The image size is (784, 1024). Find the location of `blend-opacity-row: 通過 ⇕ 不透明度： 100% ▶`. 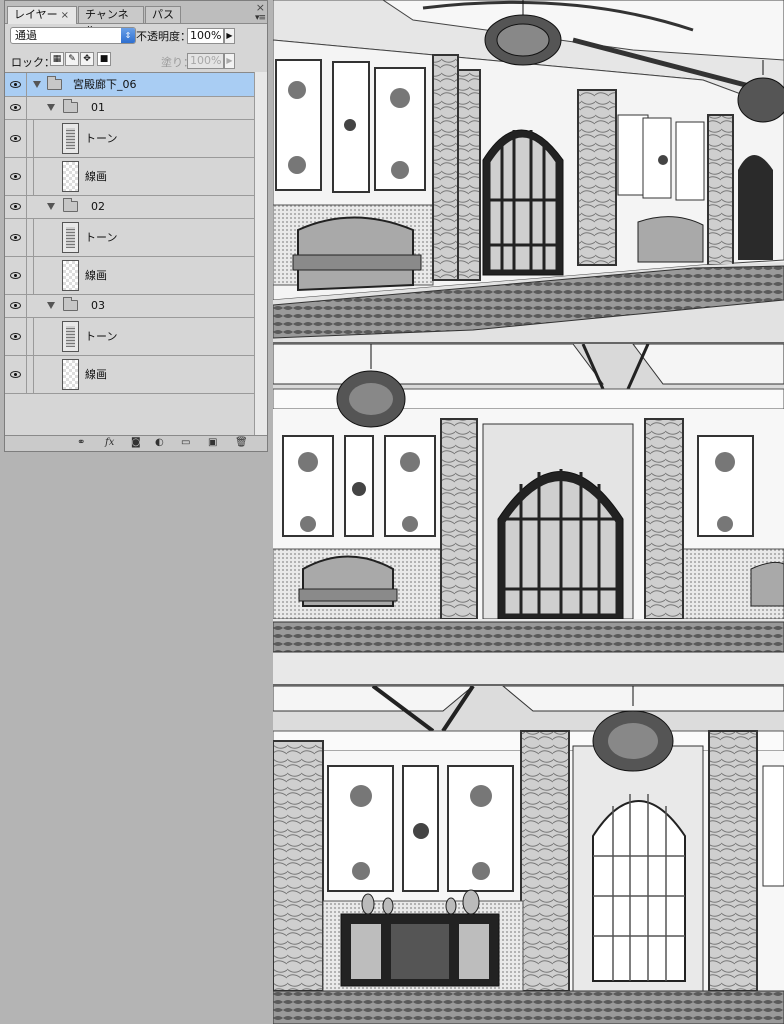

blend-opacity-row: 通過 ⇕ 不透明度： 100% ▶ is located at coordinates (136, 36).